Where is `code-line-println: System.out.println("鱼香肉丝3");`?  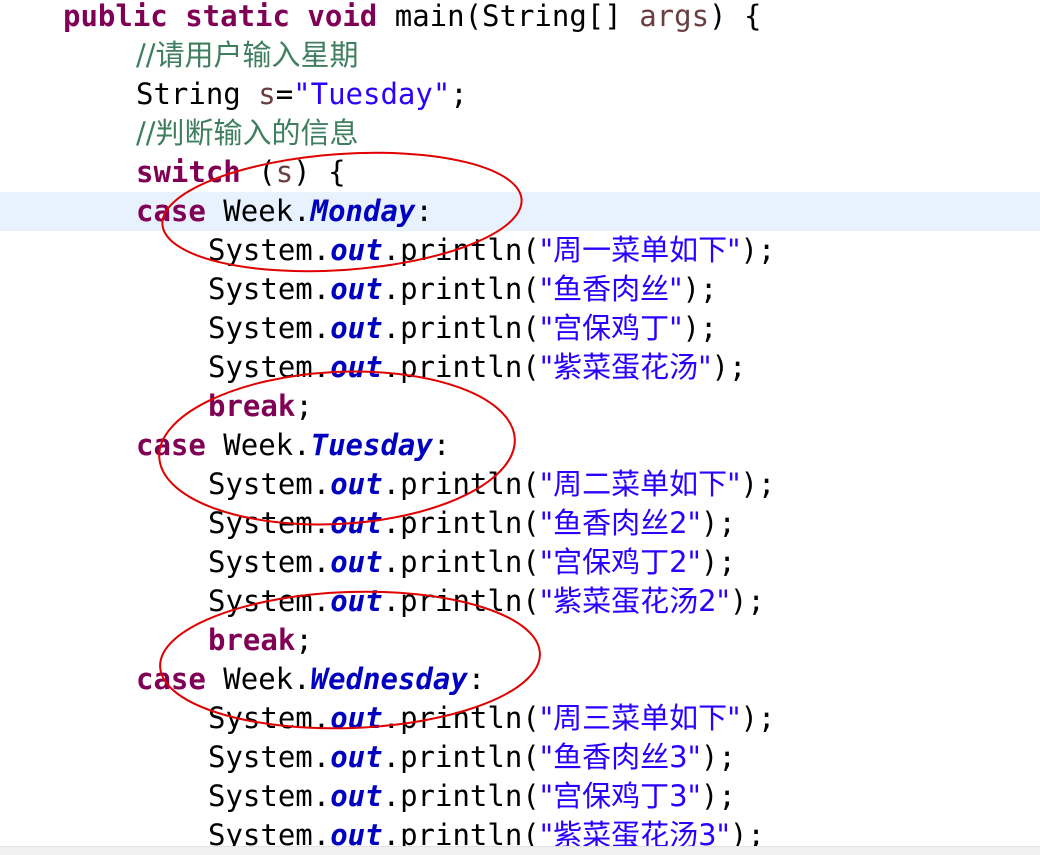
code-line-println: System.out.println("鱼香肉丝3"); is located at coordinates (520, 757).